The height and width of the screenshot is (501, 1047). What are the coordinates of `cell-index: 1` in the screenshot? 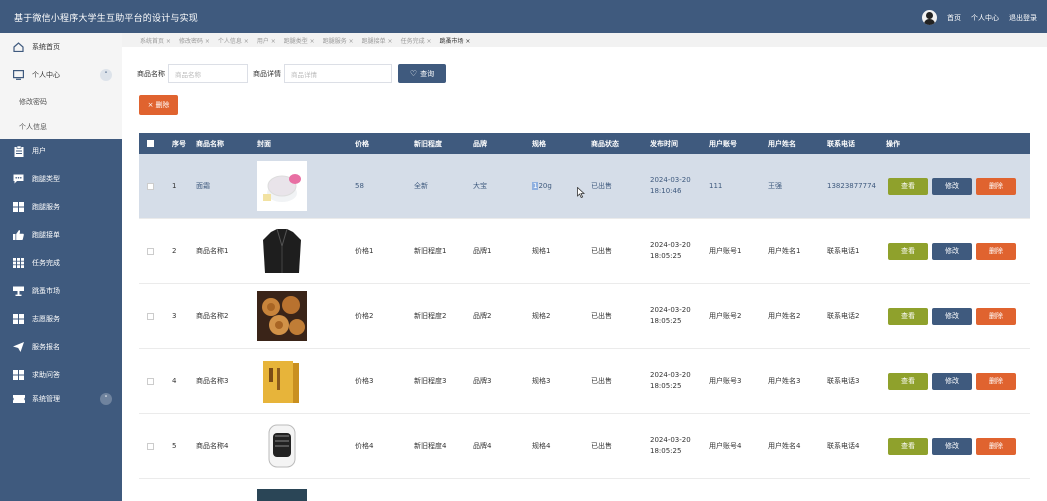 It's located at (174, 186).